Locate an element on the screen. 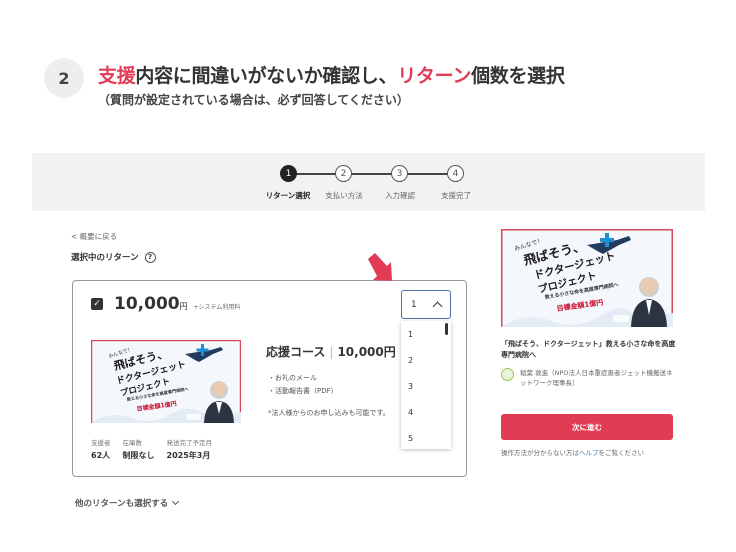 The height and width of the screenshot is (552, 736). help-note-prefix: 操作方法が分からない方は is located at coordinates (540, 453).